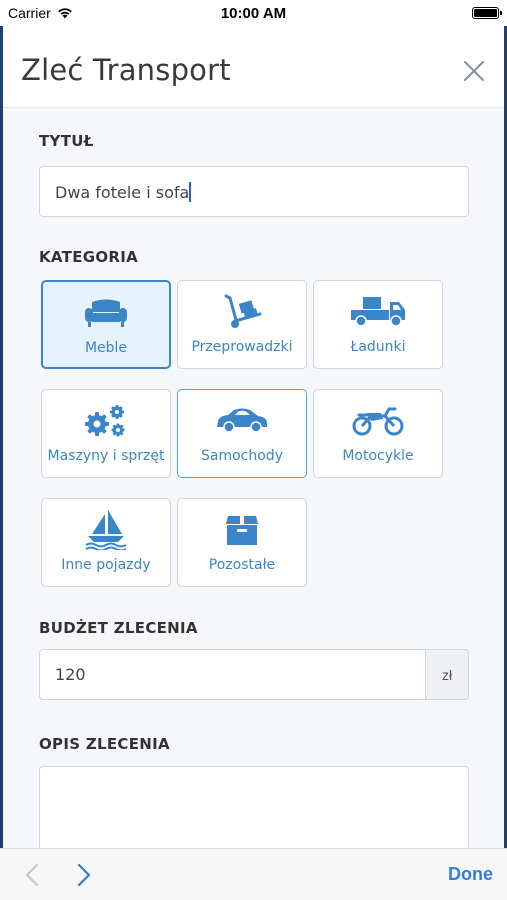 This screenshot has height=900, width=507. Describe the element at coordinates (474, 71) in the screenshot. I see `close-icon` at that location.